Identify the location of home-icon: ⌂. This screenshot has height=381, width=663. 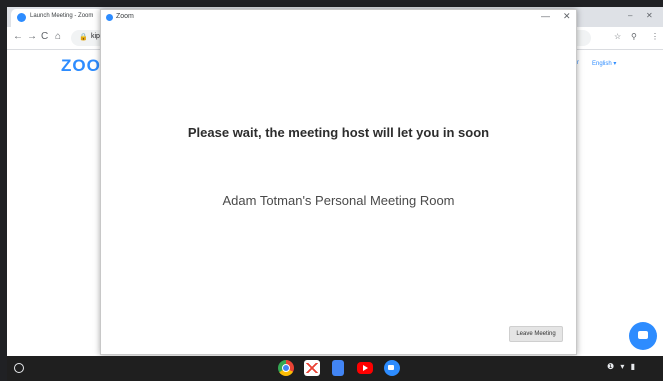
(58, 37).